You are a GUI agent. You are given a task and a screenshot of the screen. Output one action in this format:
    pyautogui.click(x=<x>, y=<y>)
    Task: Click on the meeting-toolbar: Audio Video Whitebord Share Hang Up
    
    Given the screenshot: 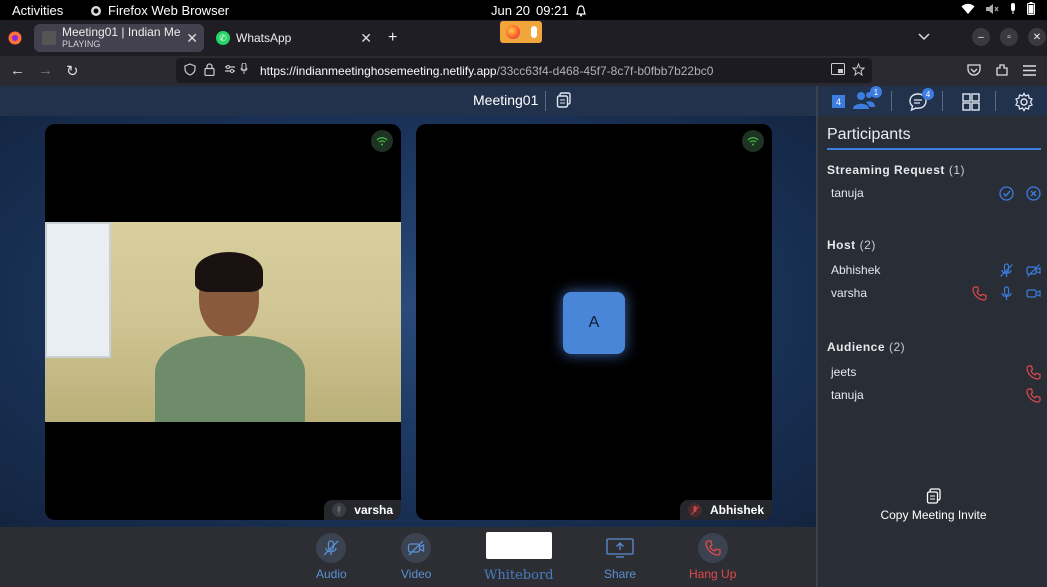 What is the action you would take?
    pyautogui.click(x=408, y=557)
    